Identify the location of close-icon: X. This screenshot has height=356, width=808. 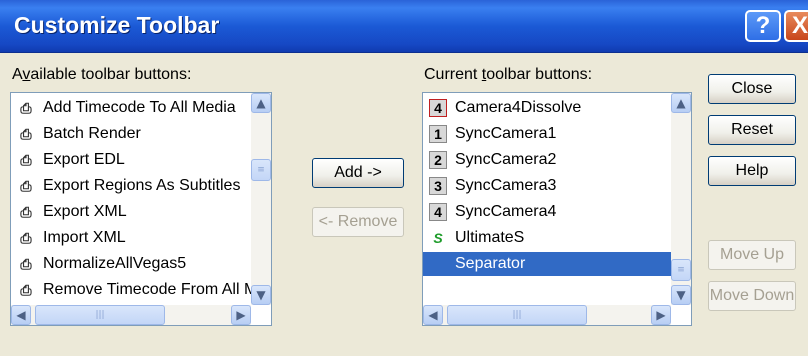
(799, 25).